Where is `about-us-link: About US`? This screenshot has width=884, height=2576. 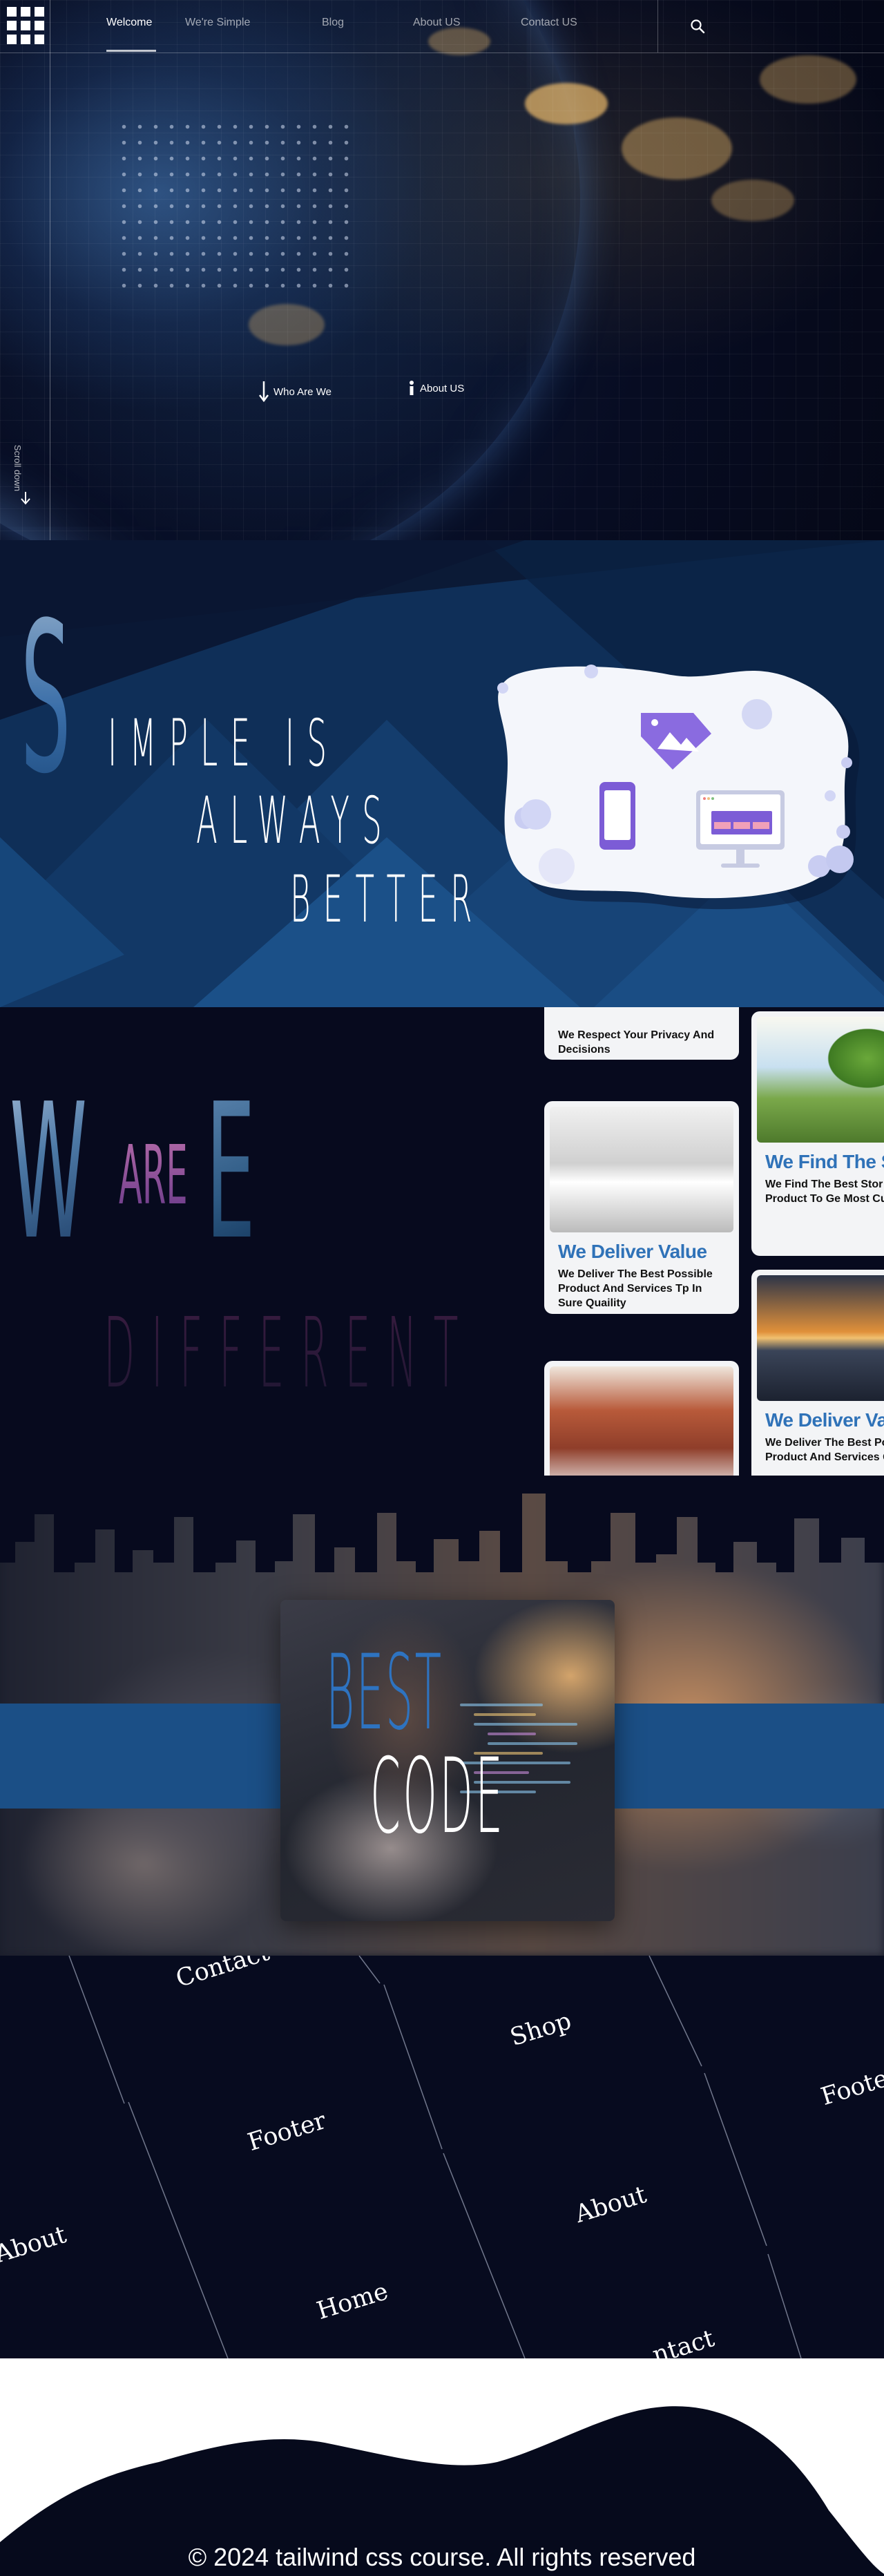
about-us-link: About US is located at coordinates (436, 389).